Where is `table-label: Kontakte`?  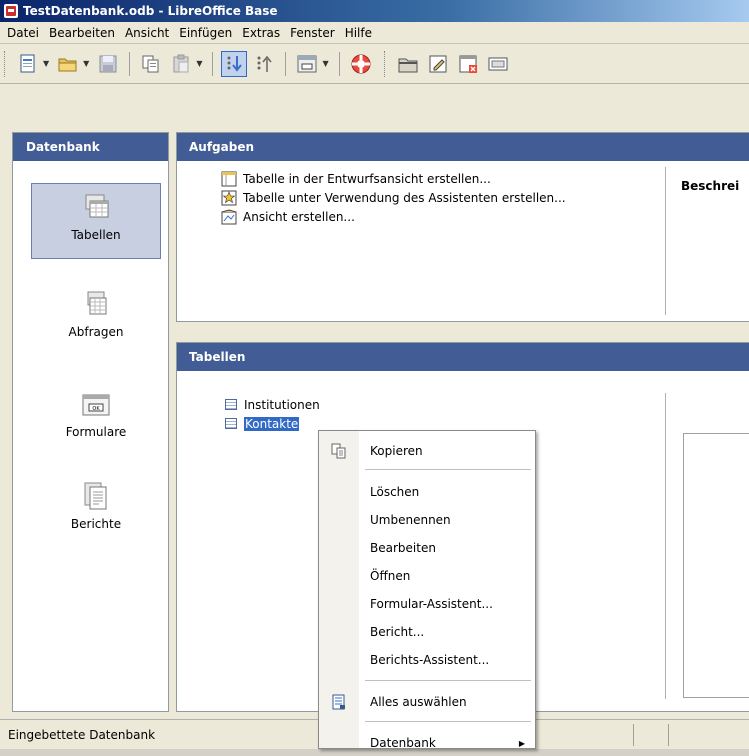
table-label: Kontakte is located at coordinates (272, 423).